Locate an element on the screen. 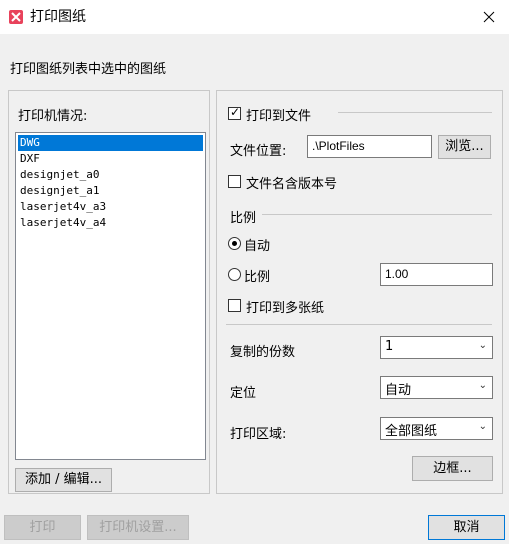 The image size is (509, 544). scale-auto-radio is located at coordinates (234, 243).